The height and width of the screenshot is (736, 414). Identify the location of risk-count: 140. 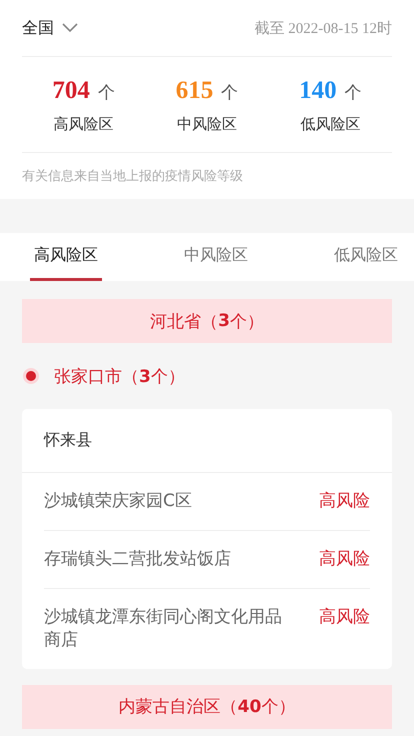
(318, 91).